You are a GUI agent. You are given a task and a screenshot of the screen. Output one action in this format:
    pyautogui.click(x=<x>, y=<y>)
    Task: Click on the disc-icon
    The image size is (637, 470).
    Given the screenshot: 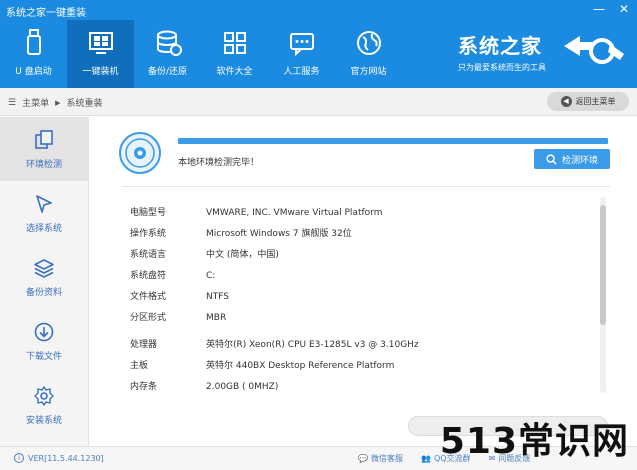 What is the action you would take?
    pyautogui.click(x=140, y=153)
    